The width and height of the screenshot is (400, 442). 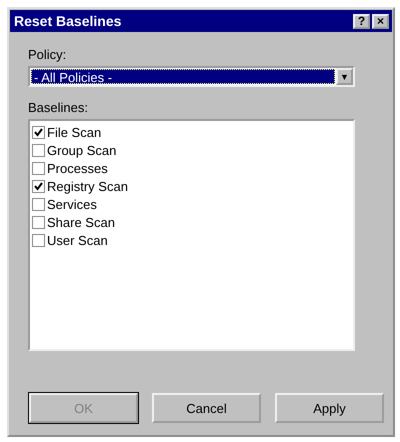 I want to click on baseline-item: Share Scan, so click(x=191, y=222).